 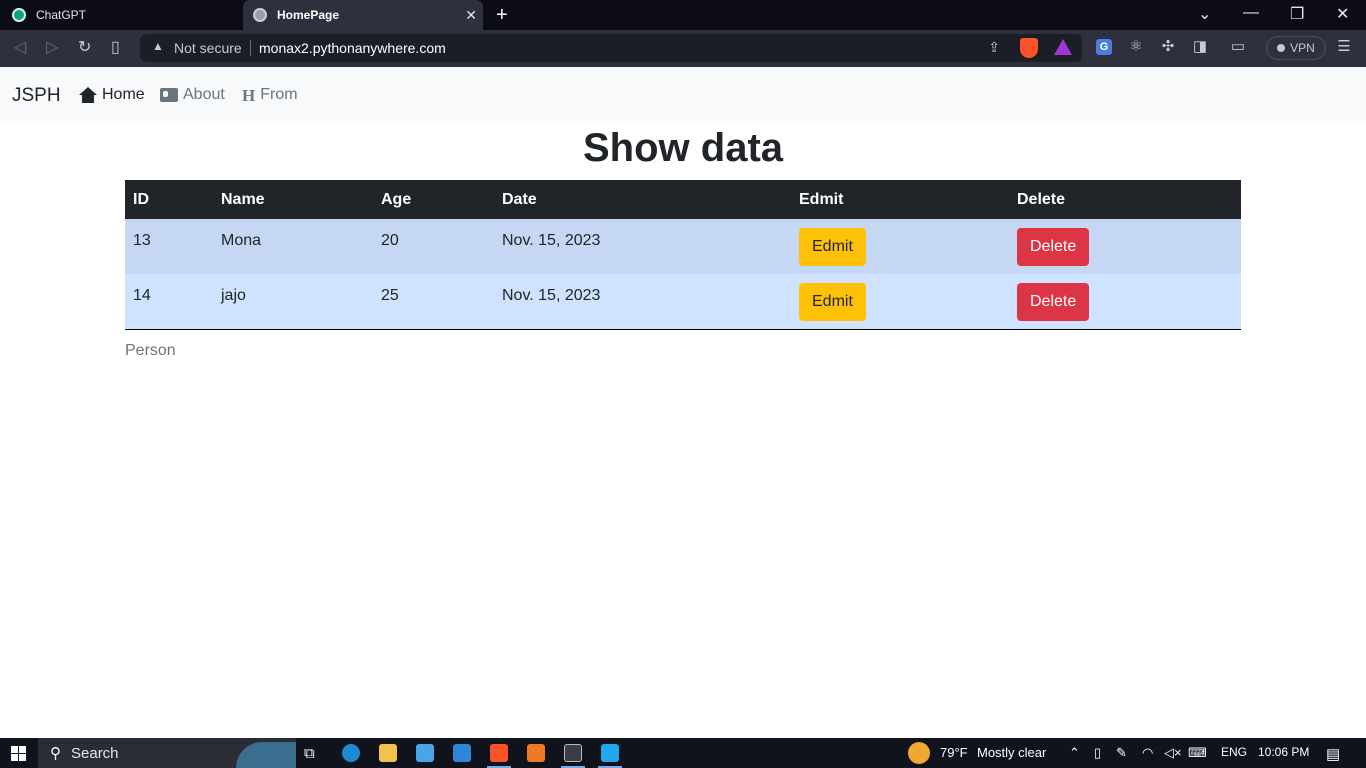 I want to click on tab-homepage: HomePage ✕, so click(x=363, y=15).